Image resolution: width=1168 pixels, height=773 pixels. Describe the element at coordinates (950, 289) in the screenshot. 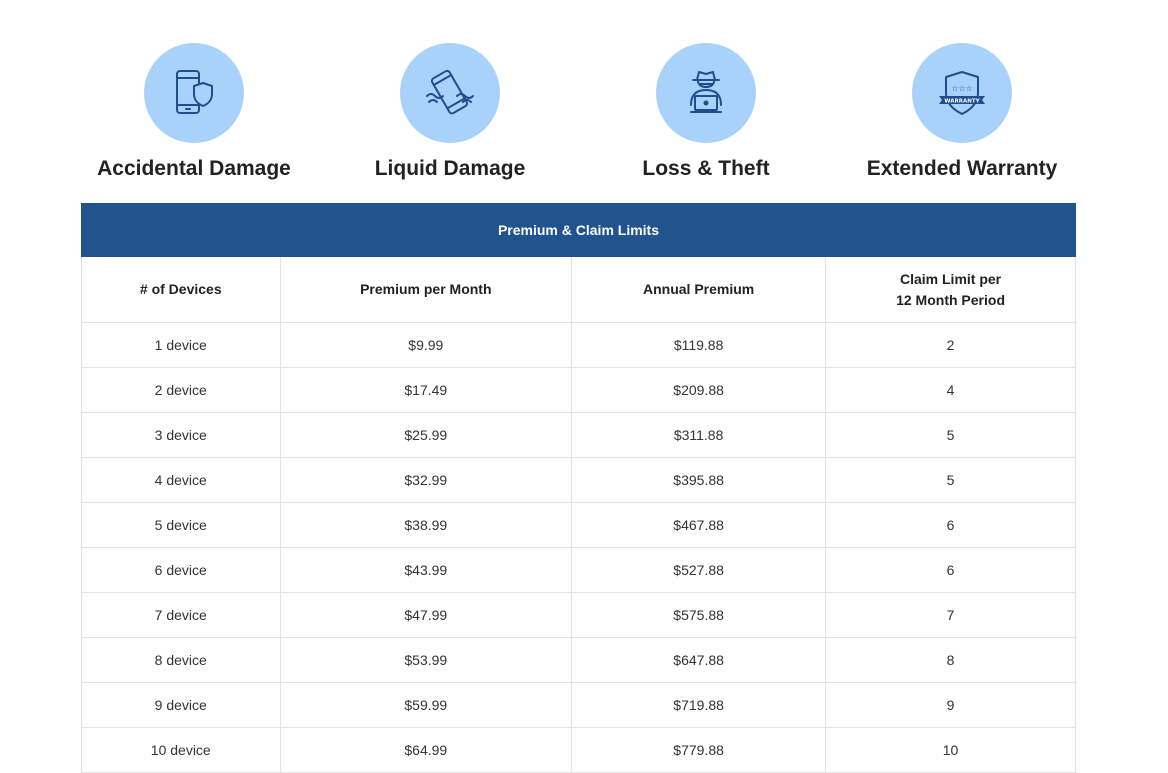

I see `header-claim-limit: Claim Limit per 12 Month Period` at that location.